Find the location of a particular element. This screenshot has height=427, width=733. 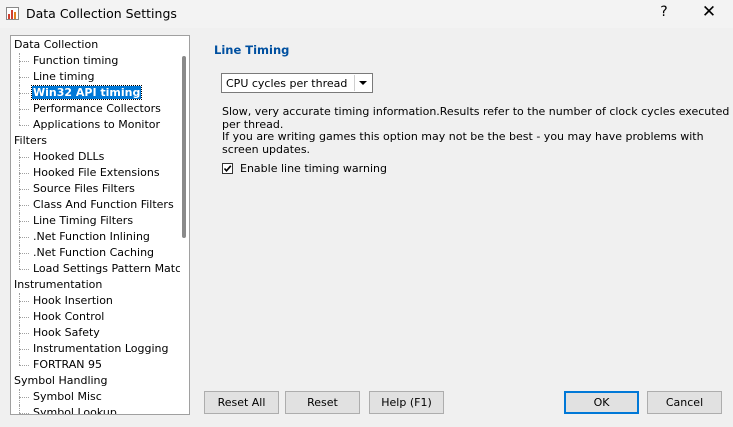

tree-item-label: Hook Safety is located at coordinates (66, 332).